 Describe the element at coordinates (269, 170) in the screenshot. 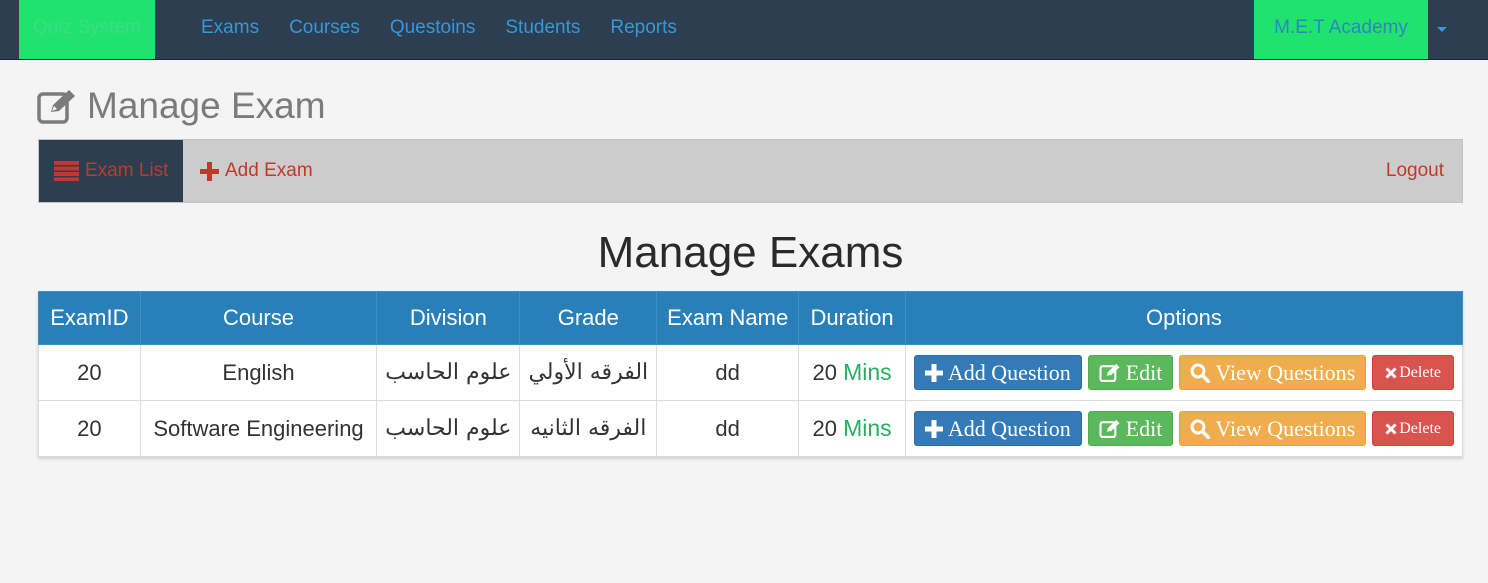

I see `tab-add-exam-label: Add Exam` at that location.